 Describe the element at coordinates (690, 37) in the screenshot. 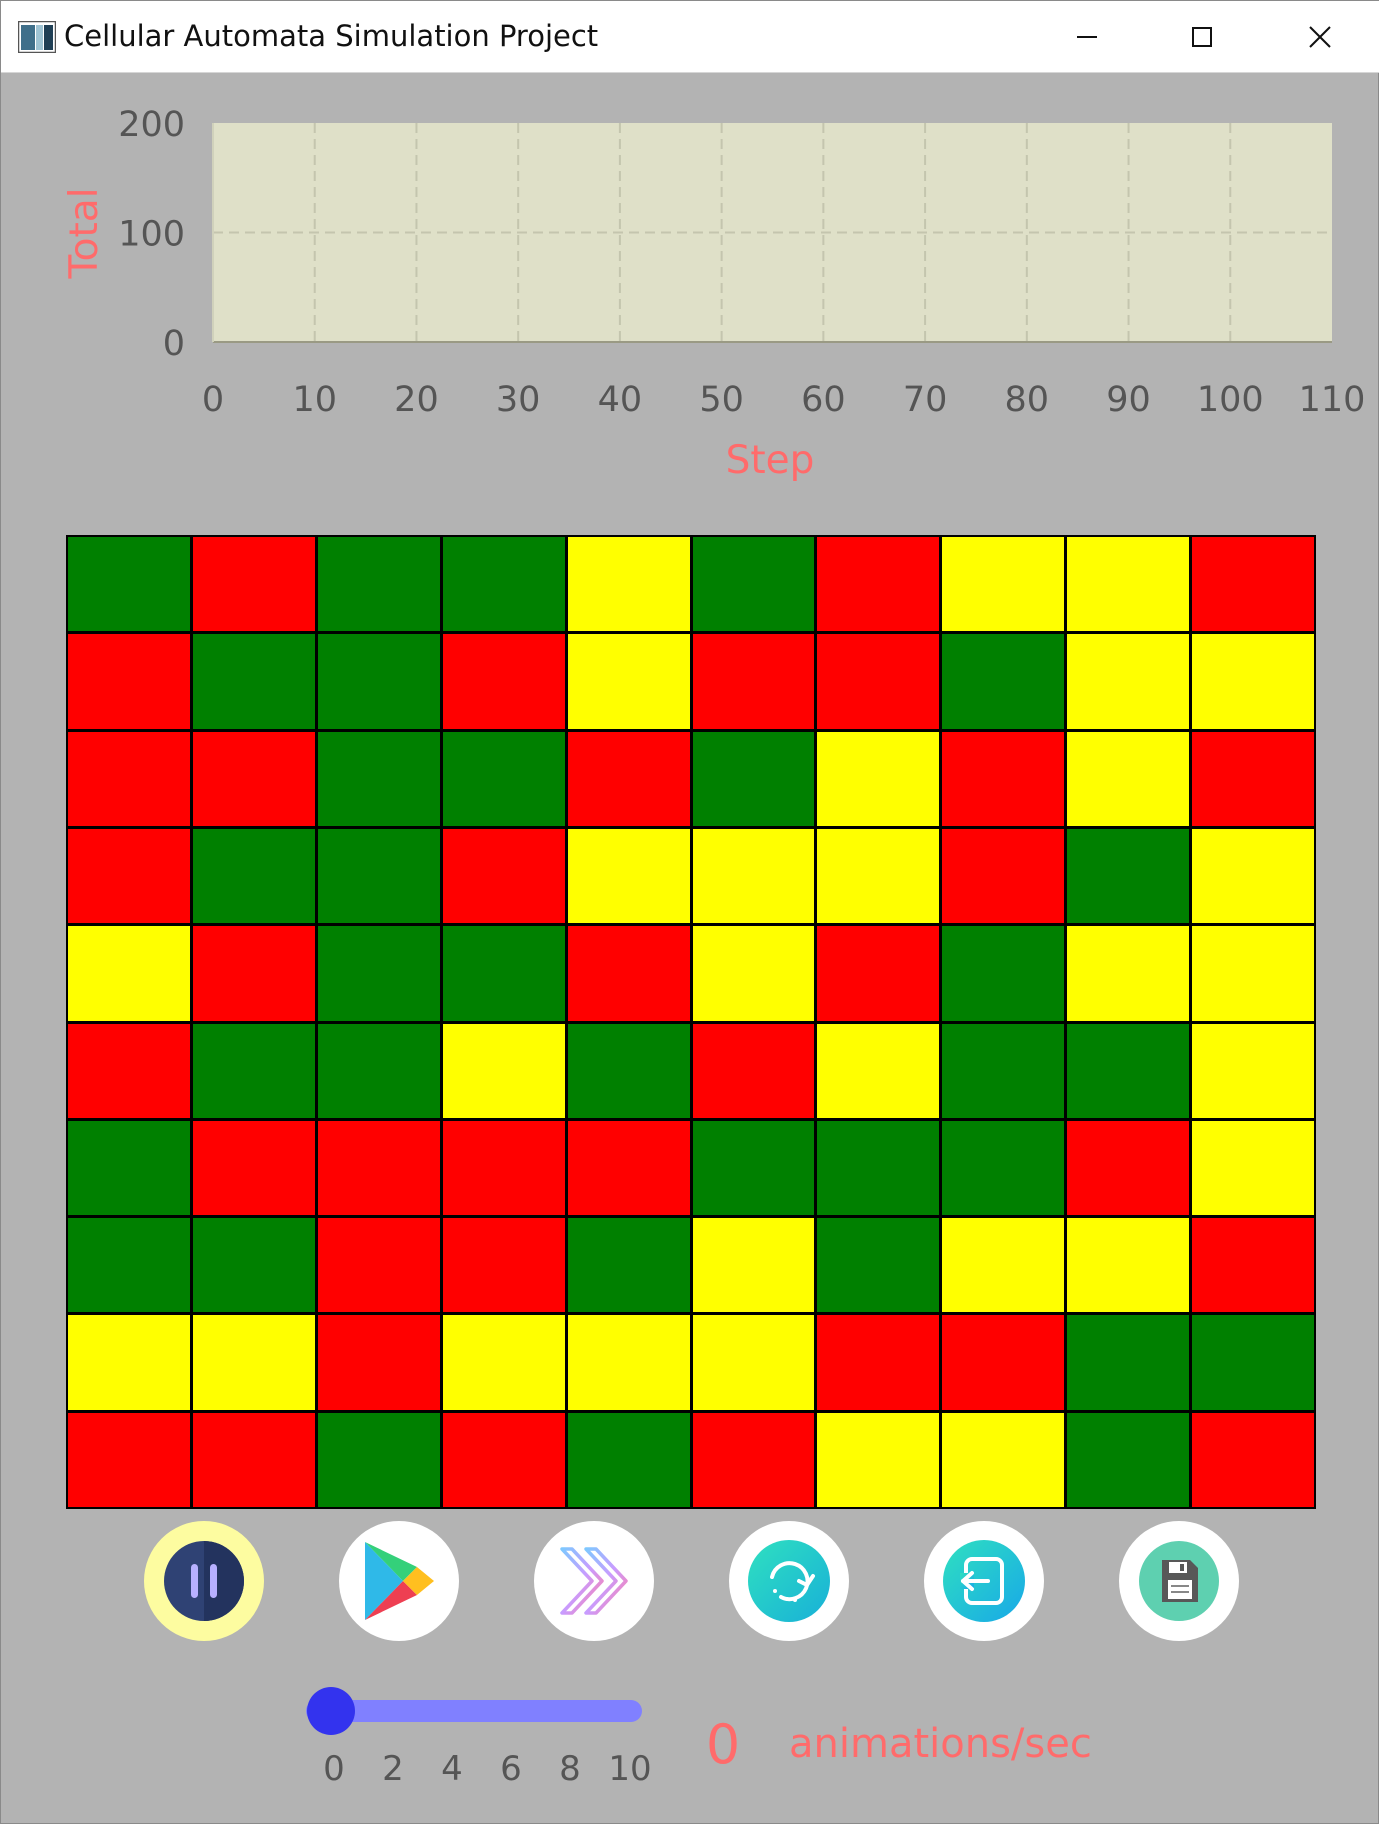

I see `title-bar: Cellular Automata Simulation Project` at that location.